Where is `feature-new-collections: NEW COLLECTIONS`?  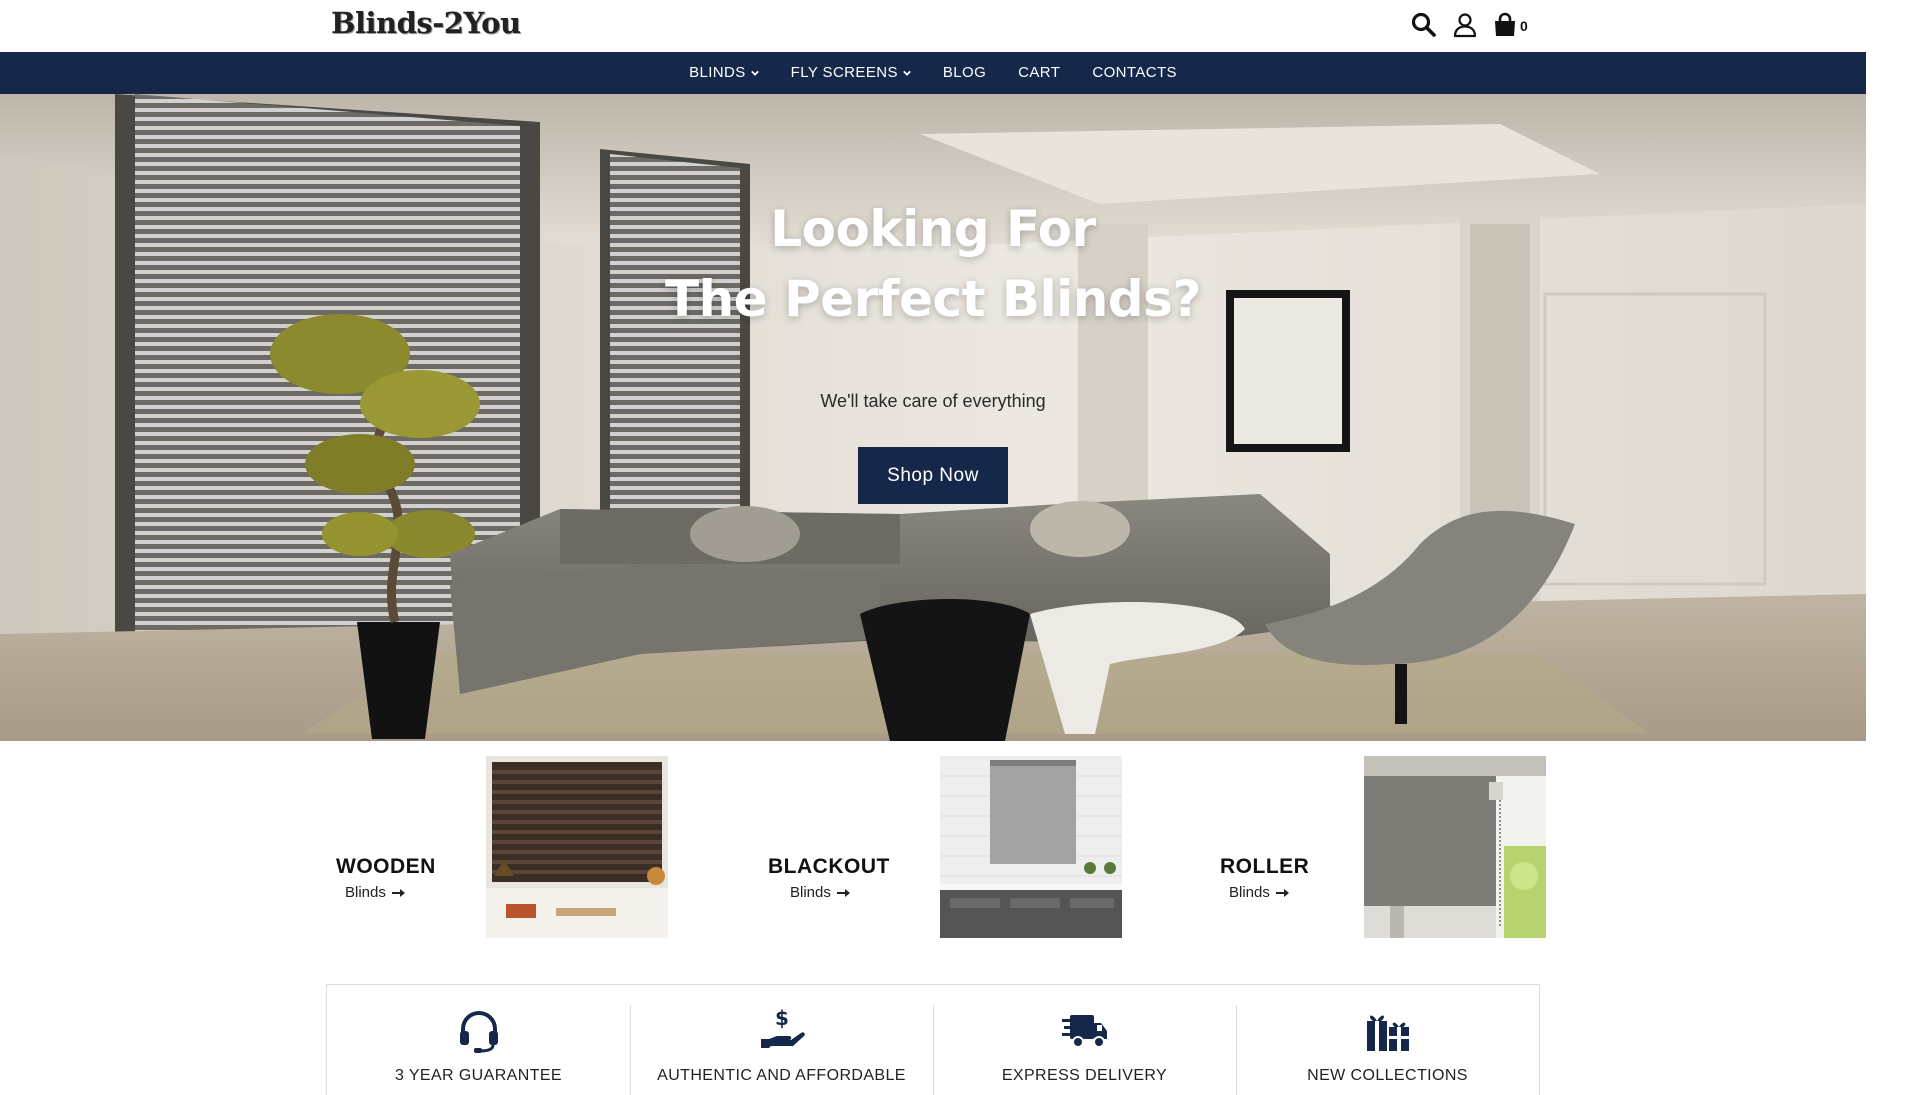
feature-new-collections: NEW COLLECTIONS is located at coordinates (1387, 1040).